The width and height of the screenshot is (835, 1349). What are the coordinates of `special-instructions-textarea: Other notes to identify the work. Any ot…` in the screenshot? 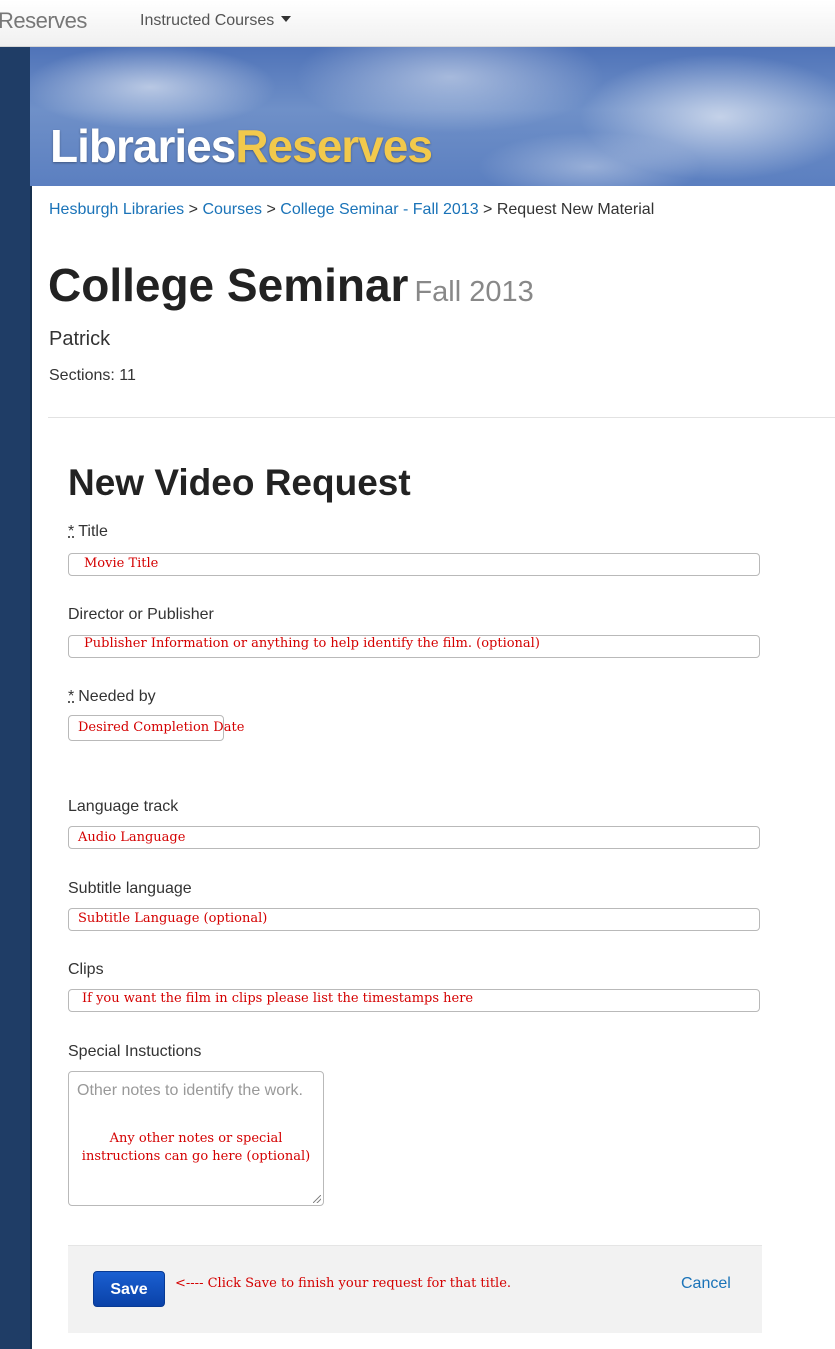 It's located at (196, 1138).